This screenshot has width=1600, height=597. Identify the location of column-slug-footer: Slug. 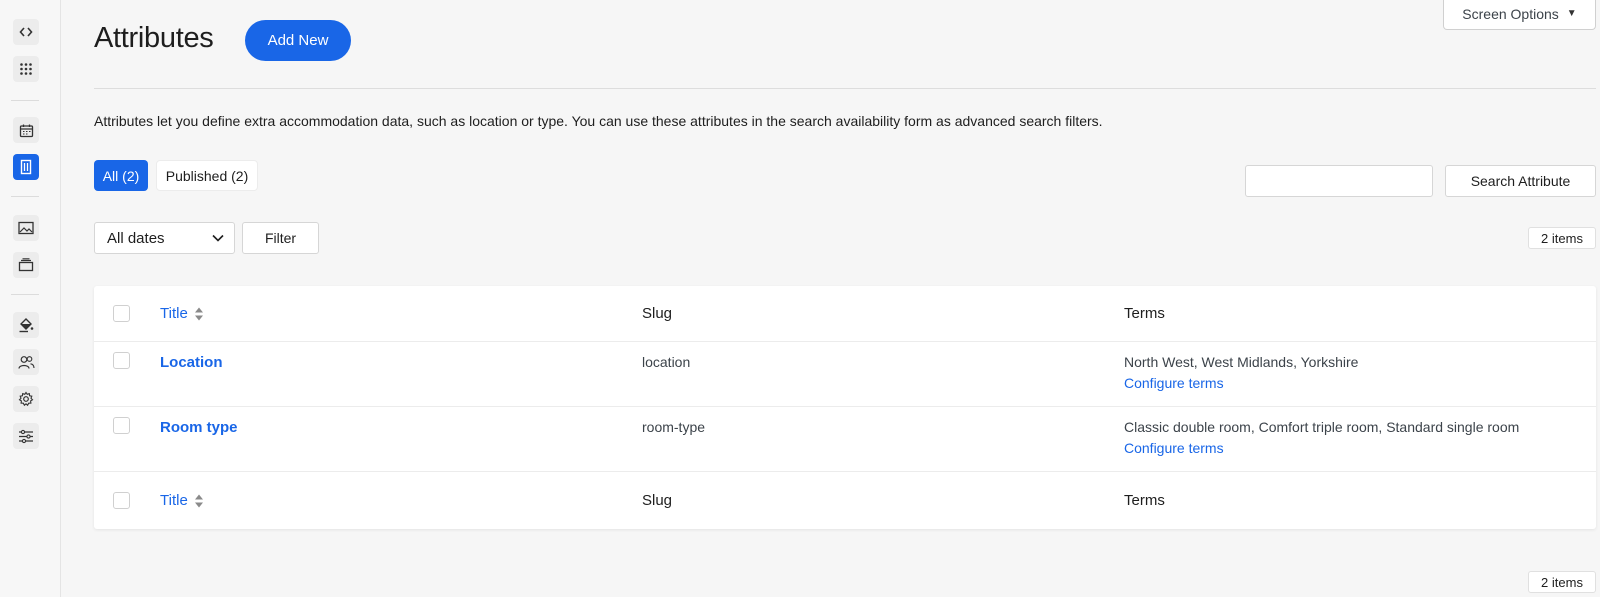
(657, 500).